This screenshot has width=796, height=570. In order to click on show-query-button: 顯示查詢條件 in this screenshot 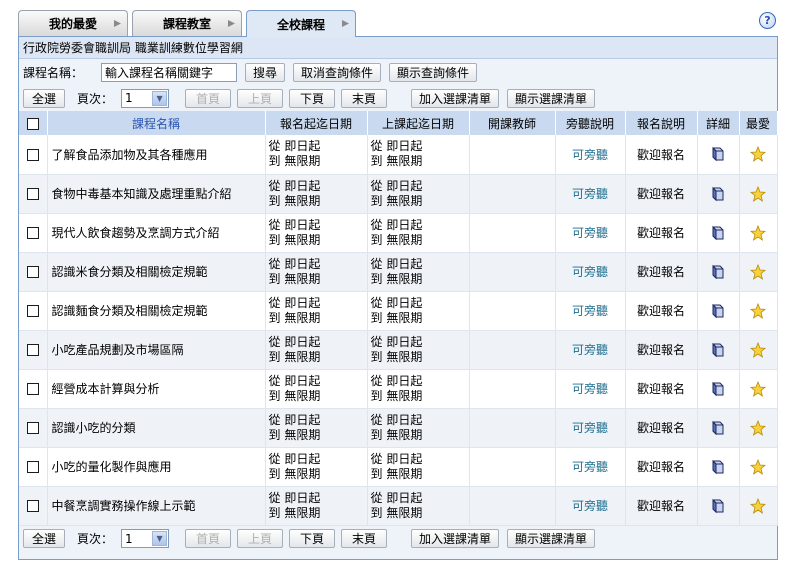, I will do `click(433, 72)`.